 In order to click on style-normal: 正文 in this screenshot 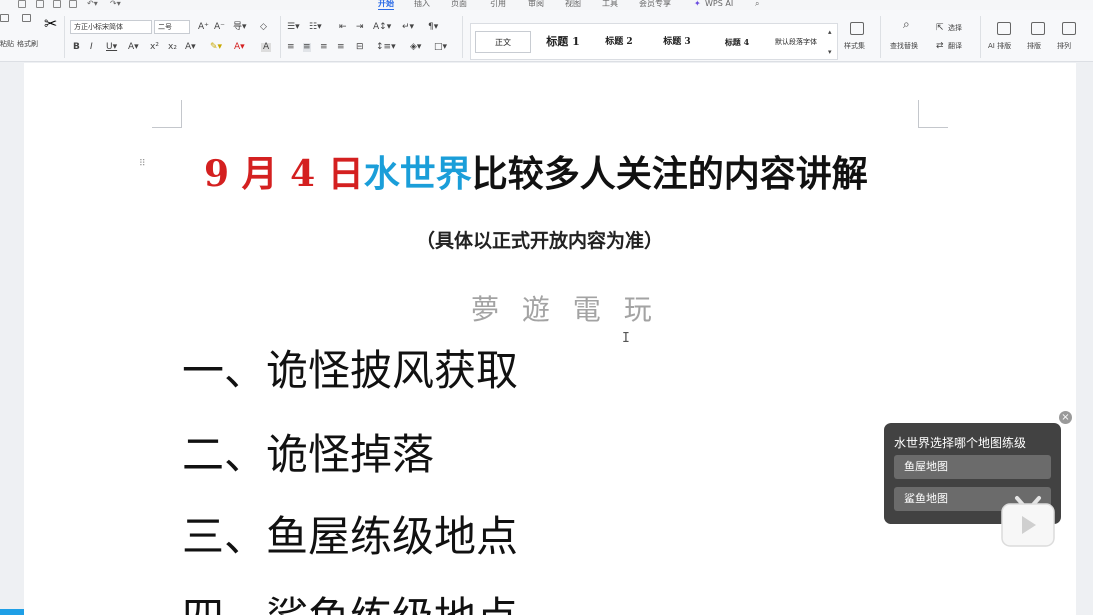, I will do `click(503, 42)`.